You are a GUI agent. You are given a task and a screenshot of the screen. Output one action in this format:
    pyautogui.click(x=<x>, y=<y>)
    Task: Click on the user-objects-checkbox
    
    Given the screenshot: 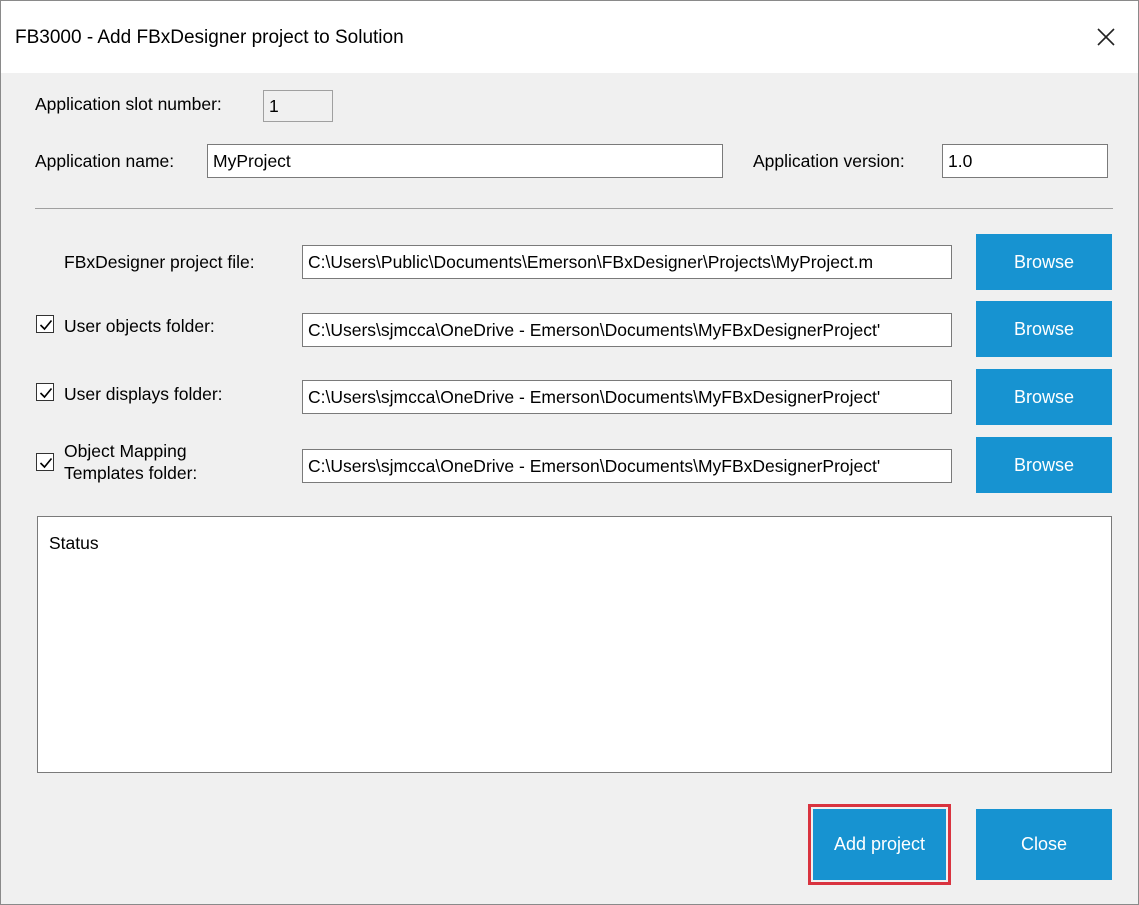 What is the action you would take?
    pyautogui.click(x=45, y=324)
    